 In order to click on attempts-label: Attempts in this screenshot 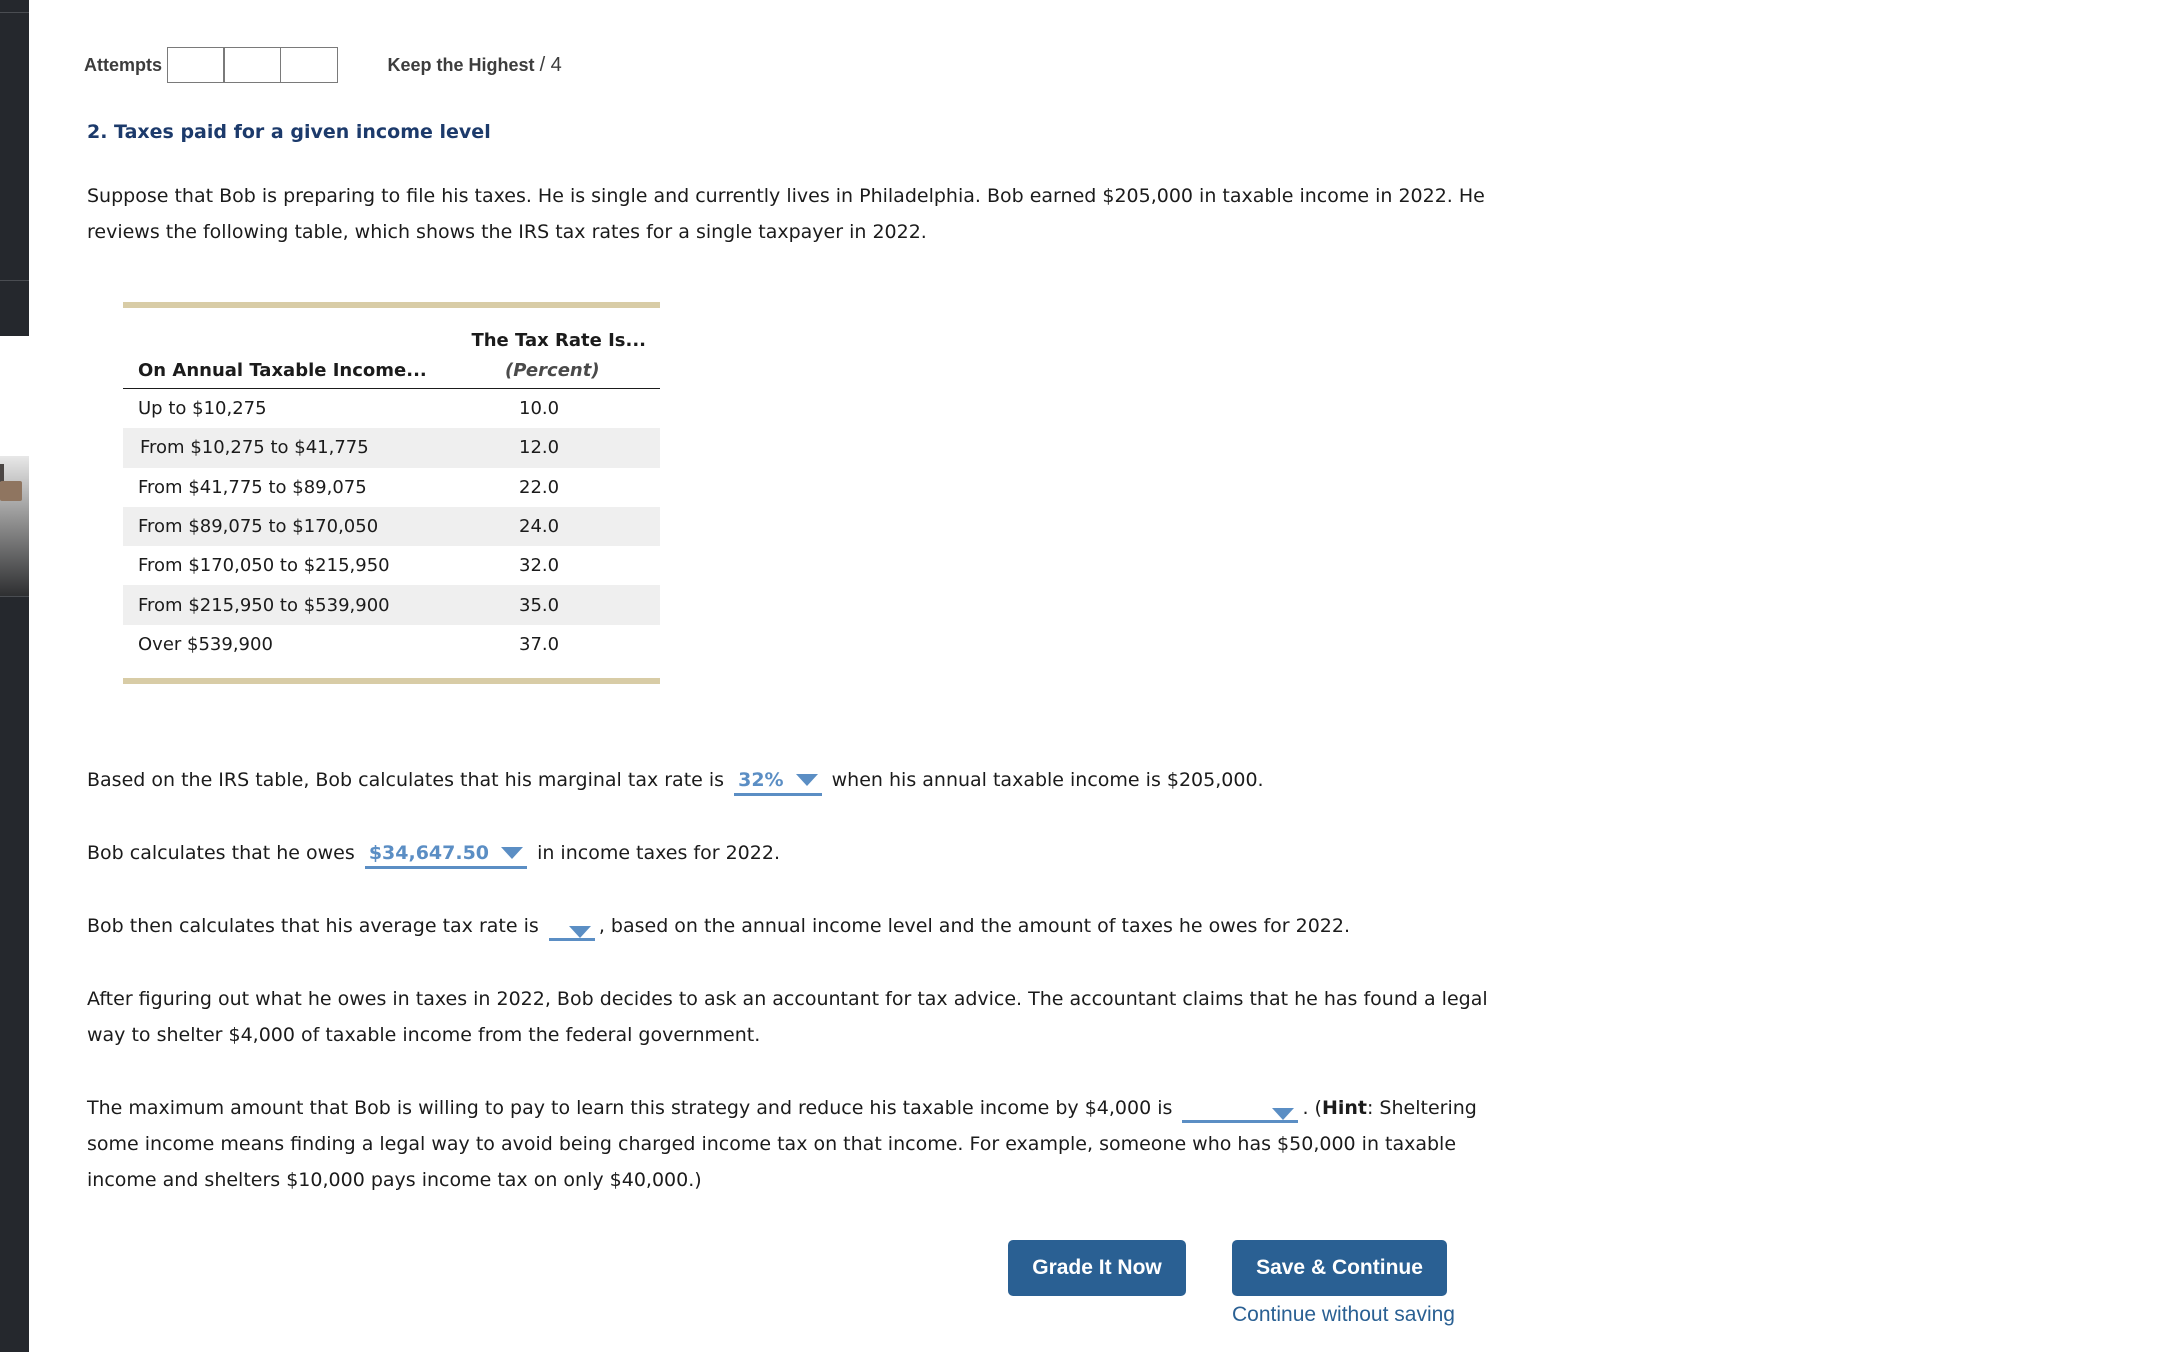, I will do `click(123, 64)`.